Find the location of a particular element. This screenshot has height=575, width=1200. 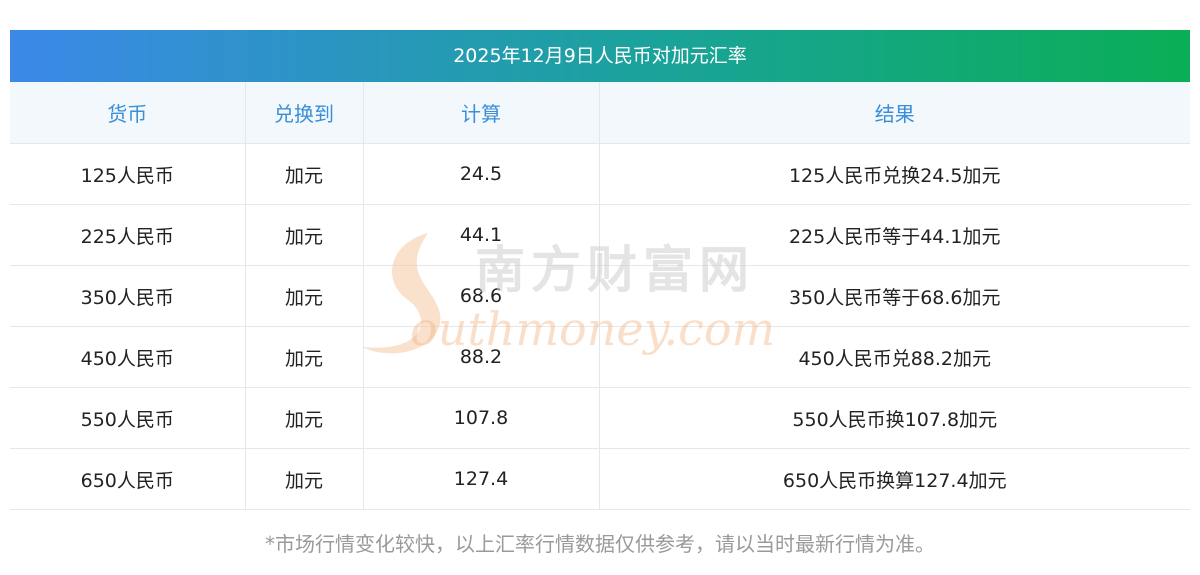

table-row: 450人民币 加元 88.2 450人民币兑88.2加元 is located at coordinates (600, 357).